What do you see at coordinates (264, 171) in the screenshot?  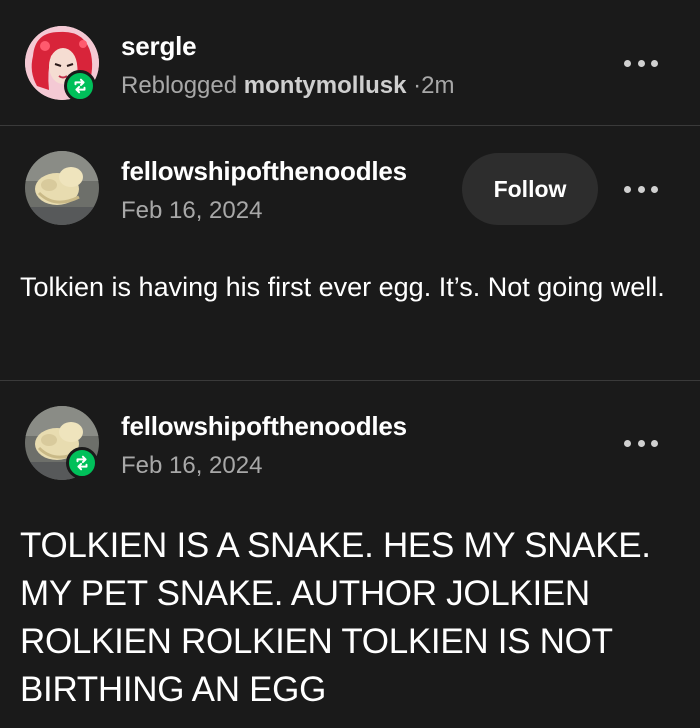 I see `post-1-username: fellowshipofthenoodles` at bounding box center [264, 171].